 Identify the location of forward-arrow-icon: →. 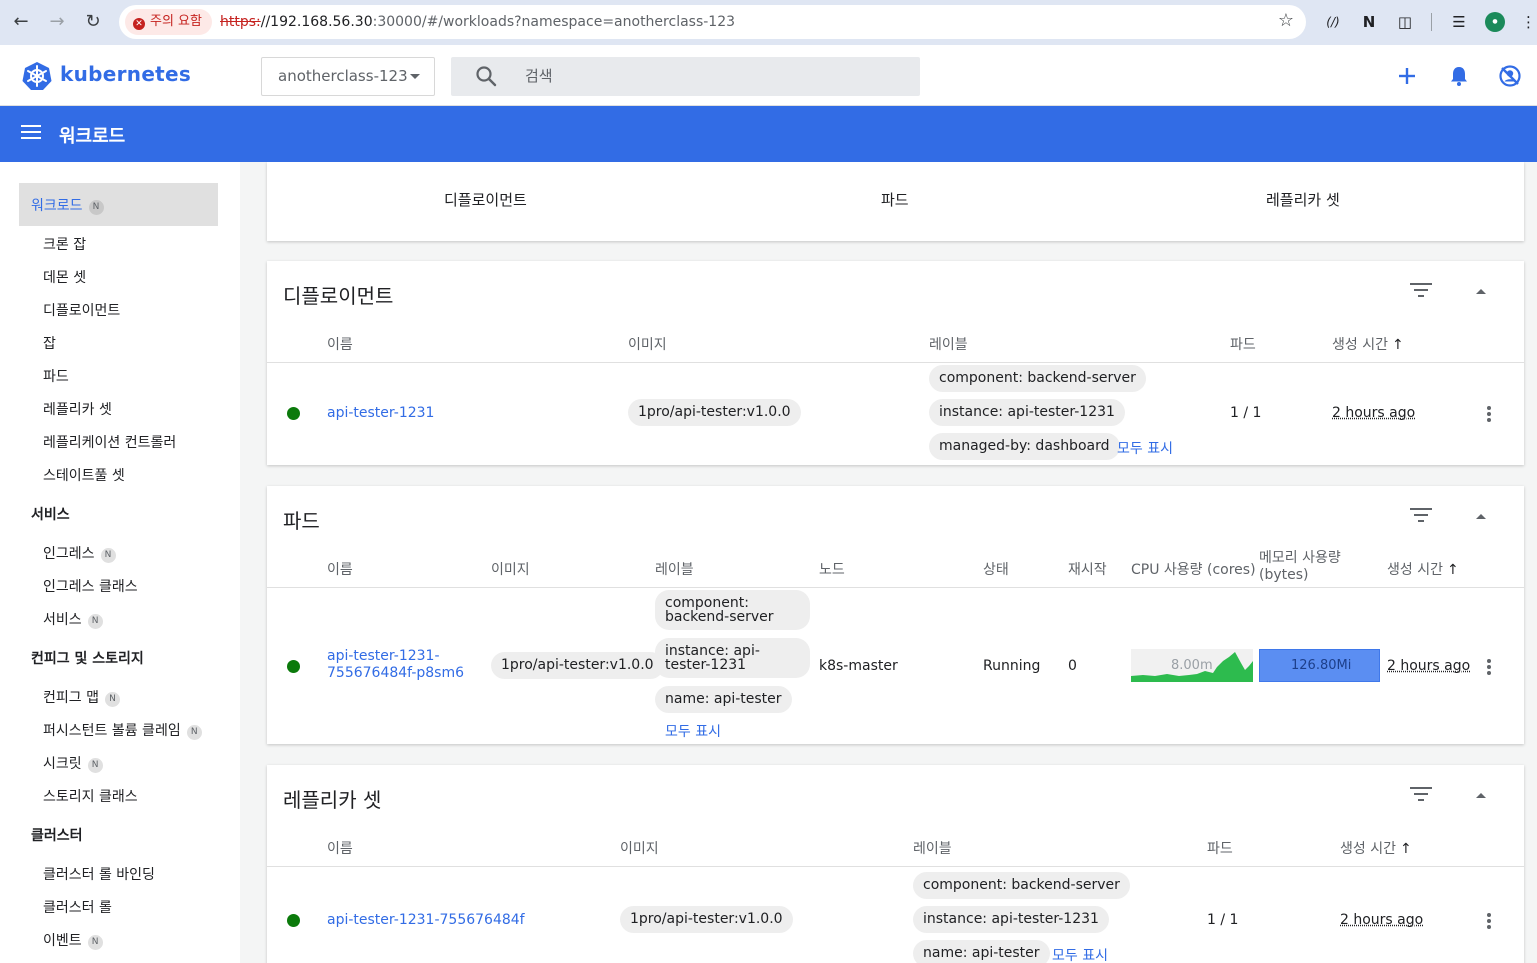
(57, 22).